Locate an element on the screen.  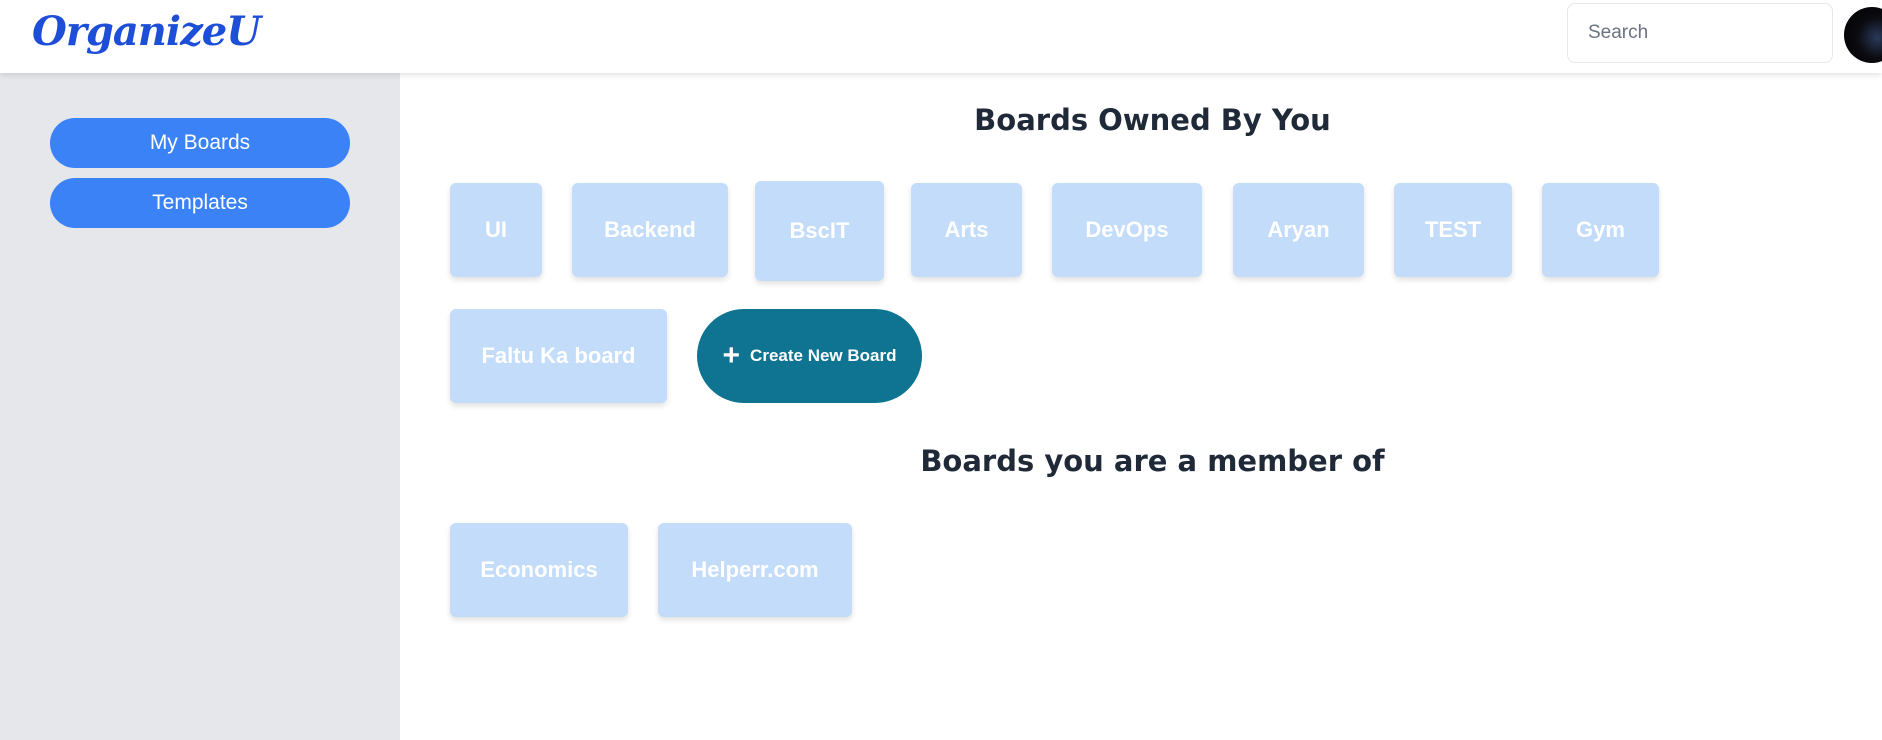
board-tile: Aryan is located at coordinates (1298, 230).